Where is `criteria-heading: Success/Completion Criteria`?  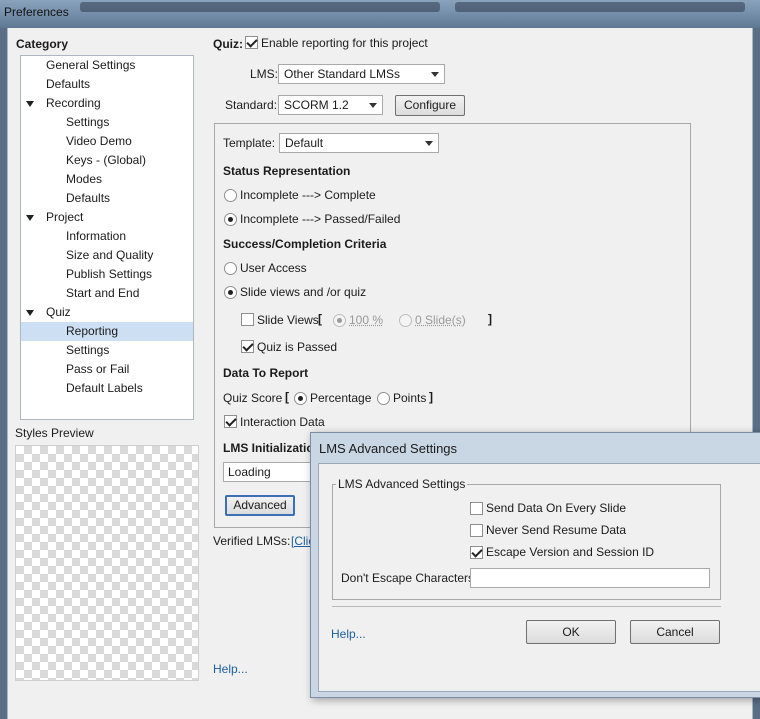
criteria-heading: Success/Completion Criteria is located at coordinates (304, 244).